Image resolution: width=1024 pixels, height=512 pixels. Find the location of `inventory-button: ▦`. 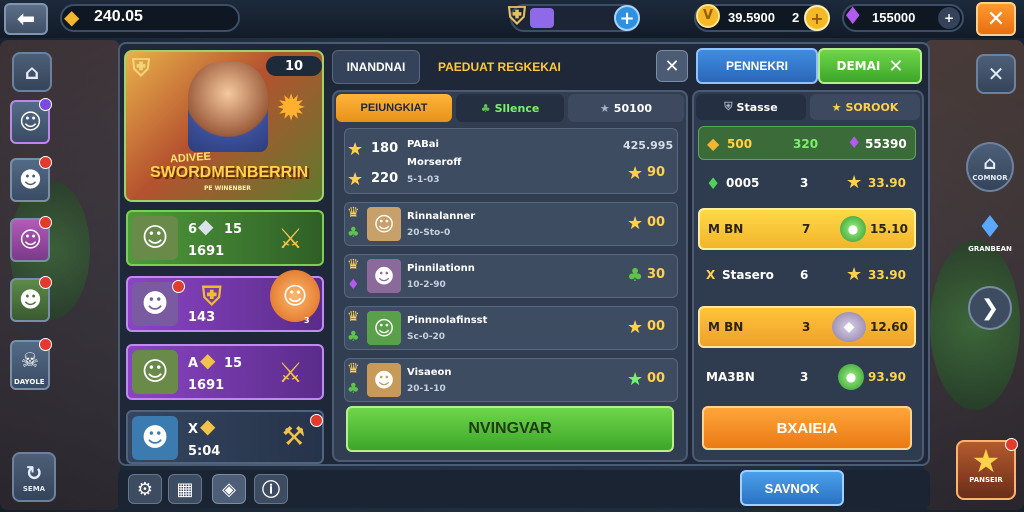

inventory-button: ▦ is located at coordinates (185, 489).